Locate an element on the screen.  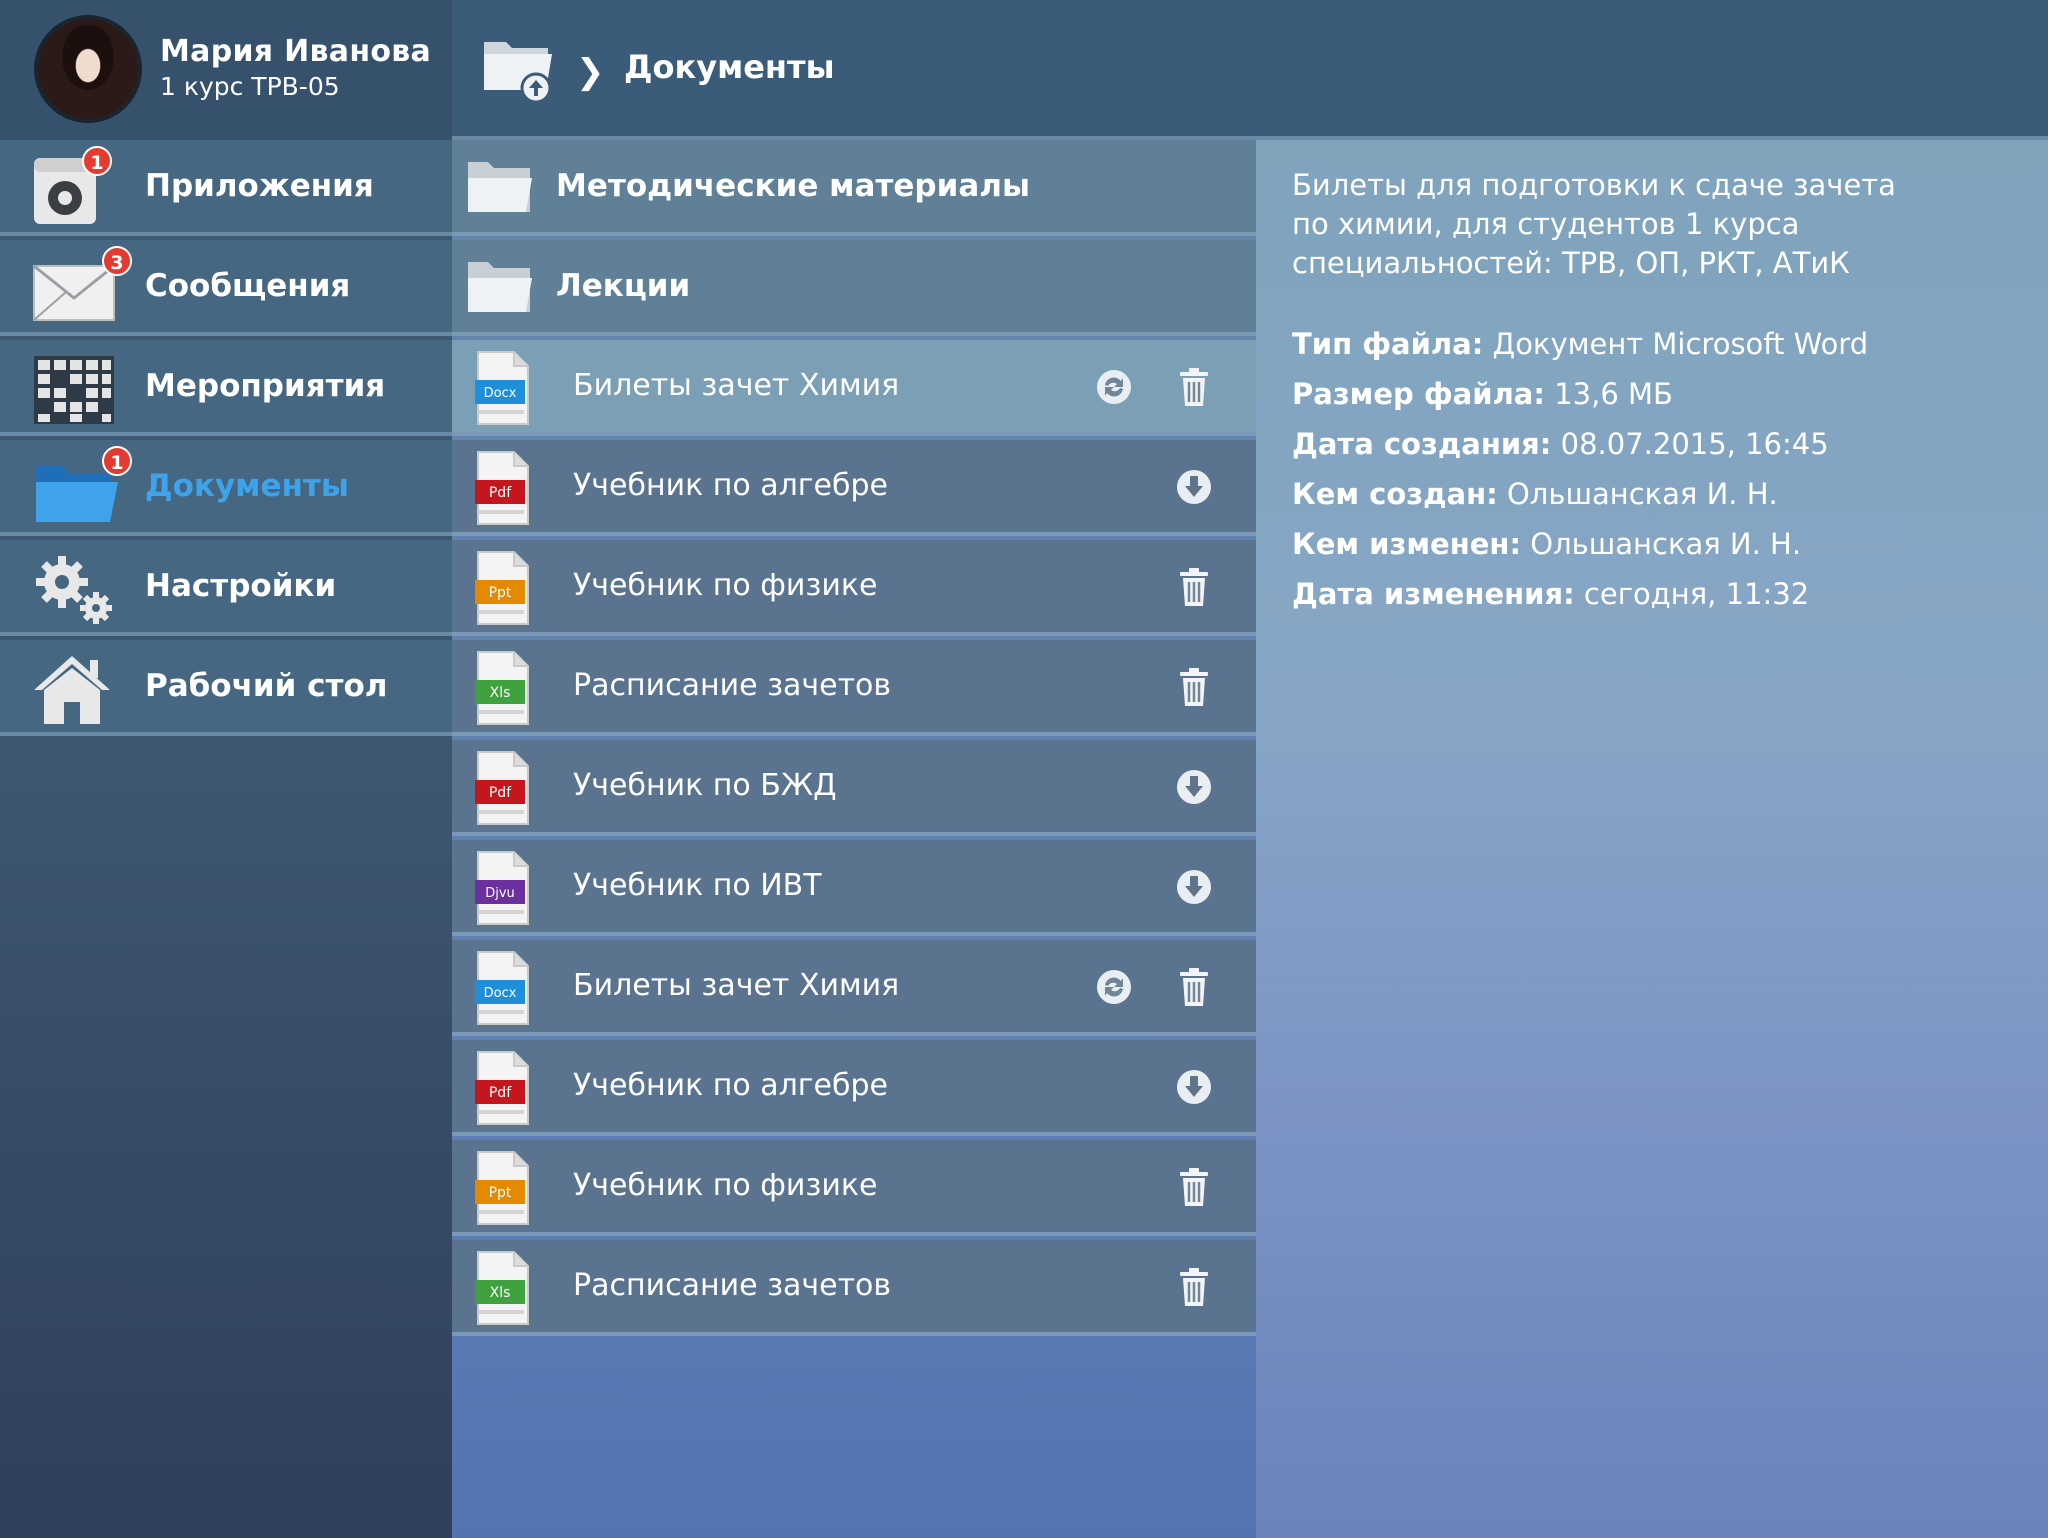
property-file-size: Размер файла: 13,6 МБ is located at coordinates (1482, 394).